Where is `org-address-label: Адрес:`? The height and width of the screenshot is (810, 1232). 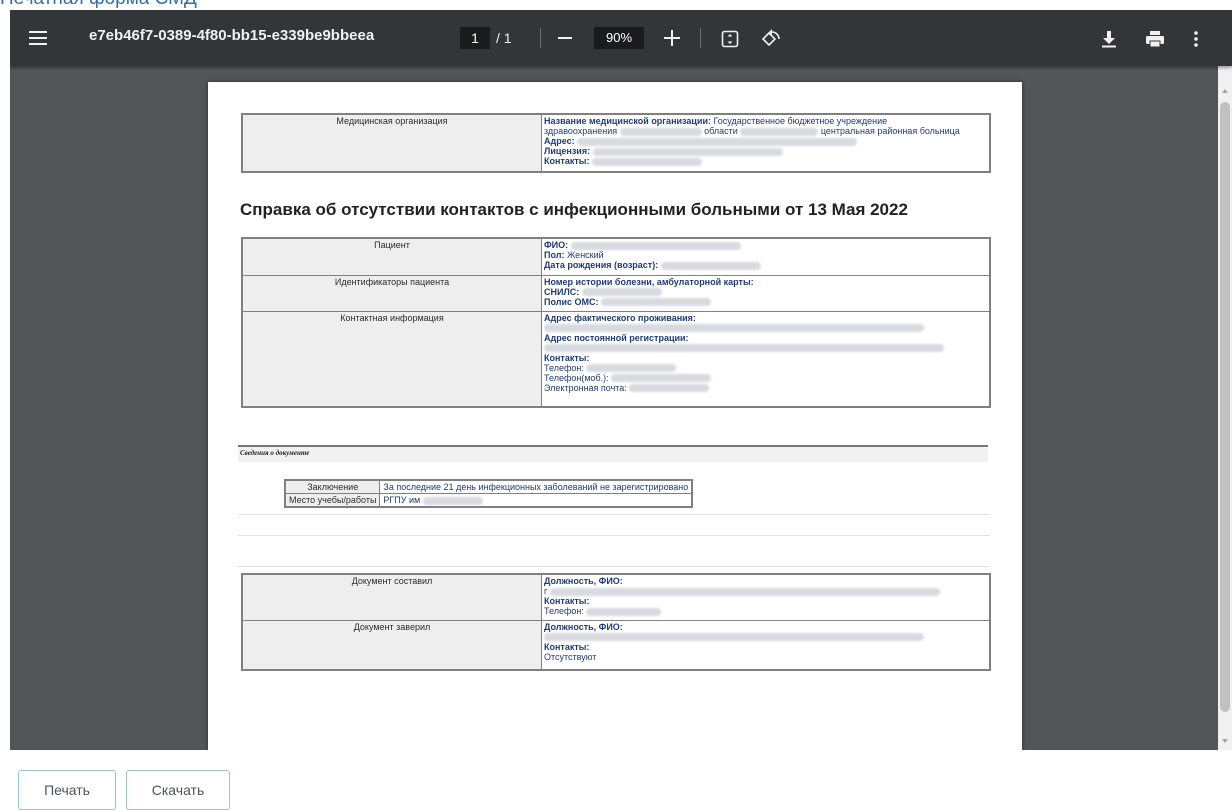 org-address-label: Адрес: is located at coordinates (559, 141).